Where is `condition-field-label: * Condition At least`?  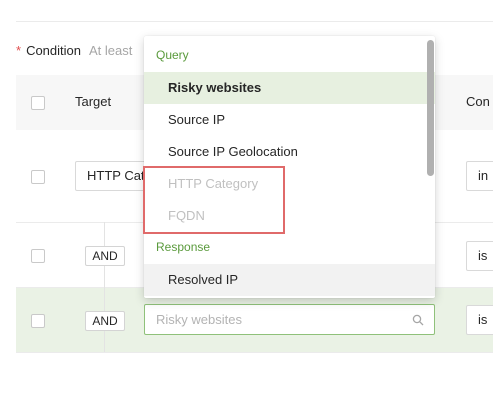 condition-field-label: * Condition At least is located at coordinates (74, 50).